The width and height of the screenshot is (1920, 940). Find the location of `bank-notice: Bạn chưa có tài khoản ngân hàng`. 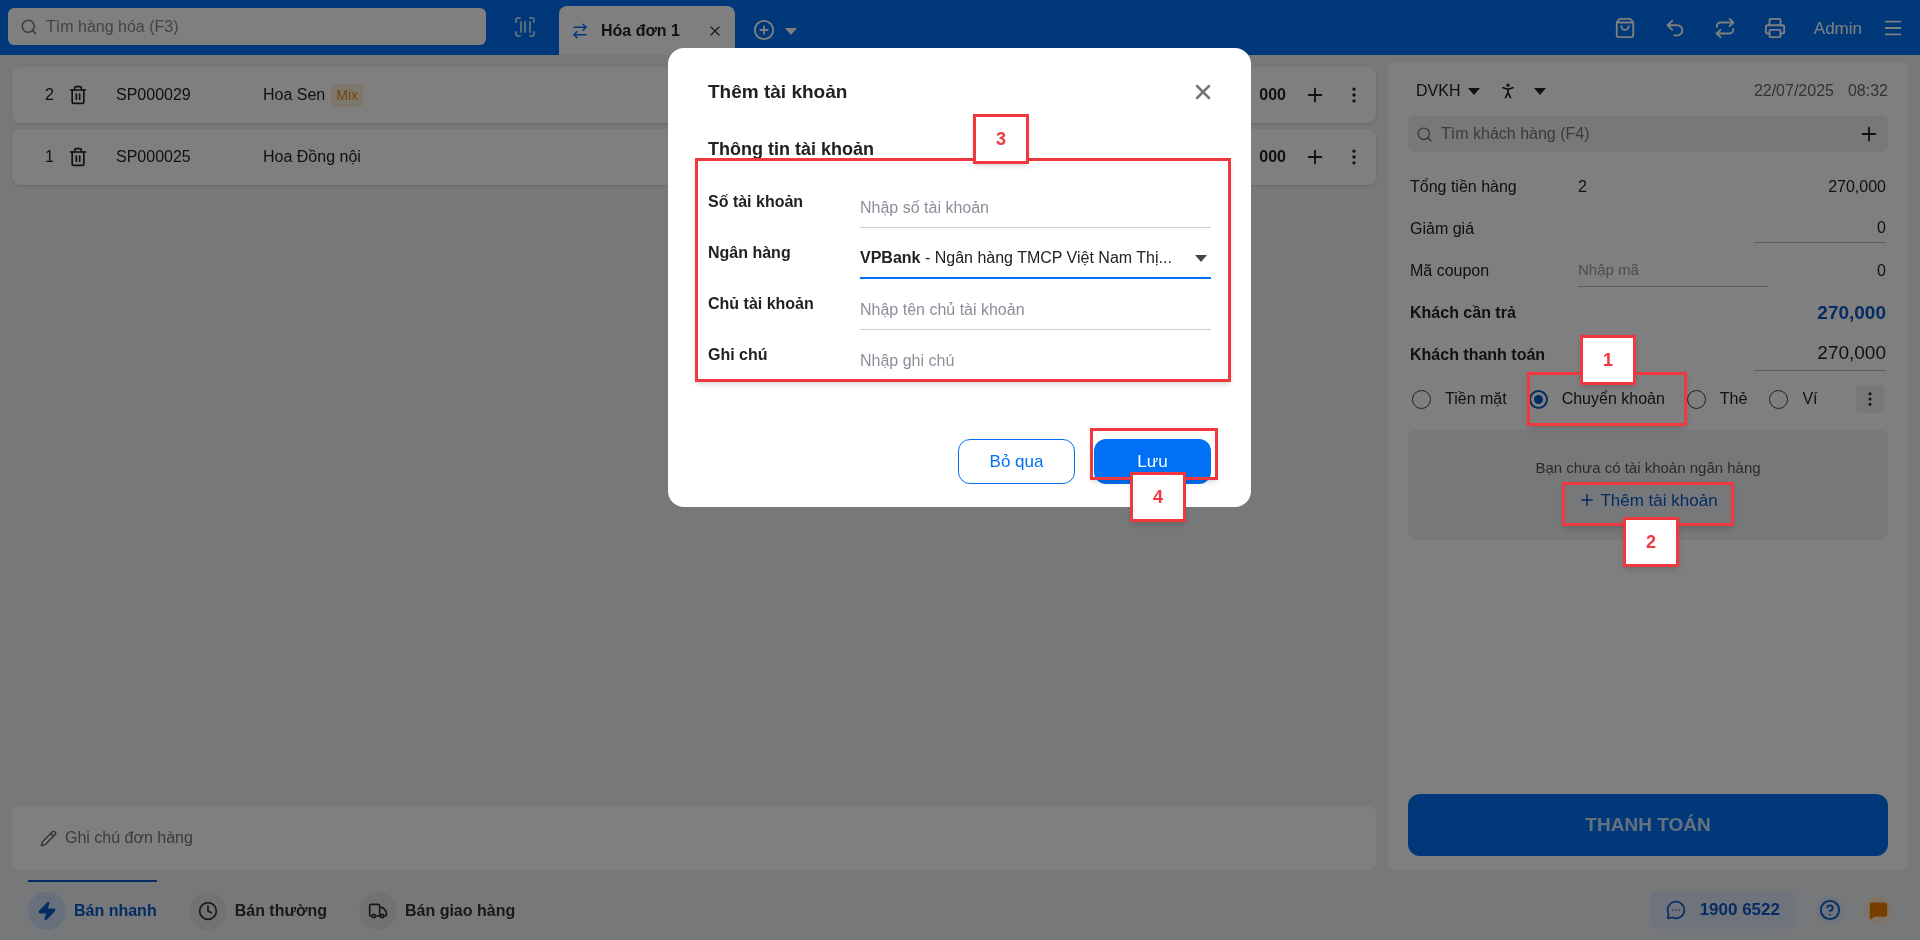

bank-notice: Bạn chưa có tài khoản ngân hàng is located at coordinates (1648, 468).